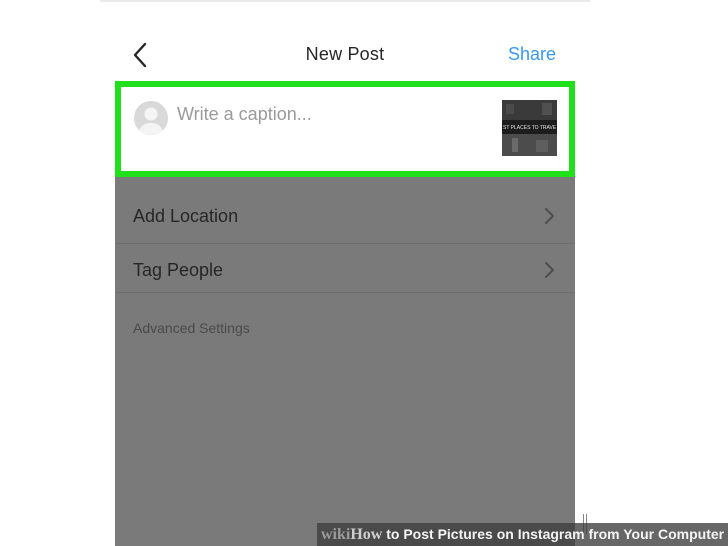 Image resolution: width=728 pixels, height=546 pixels. What do you see at coordinates (186, 216) in the screenshot?
I see `add-location-label: Add Location` at bounding box center [186, 216].